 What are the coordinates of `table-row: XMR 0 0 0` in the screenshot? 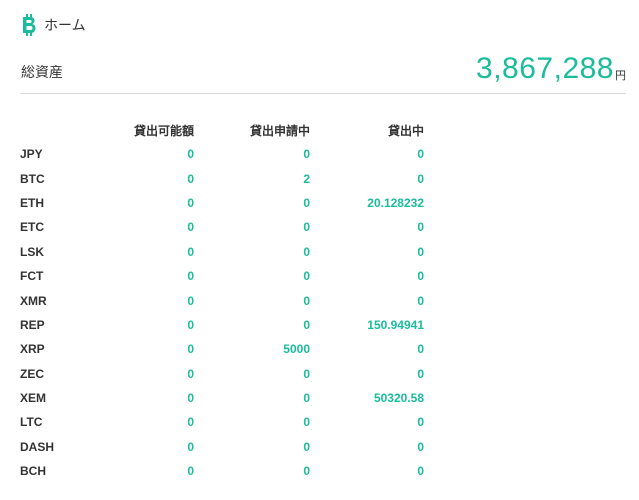 It's located at (222, 300).